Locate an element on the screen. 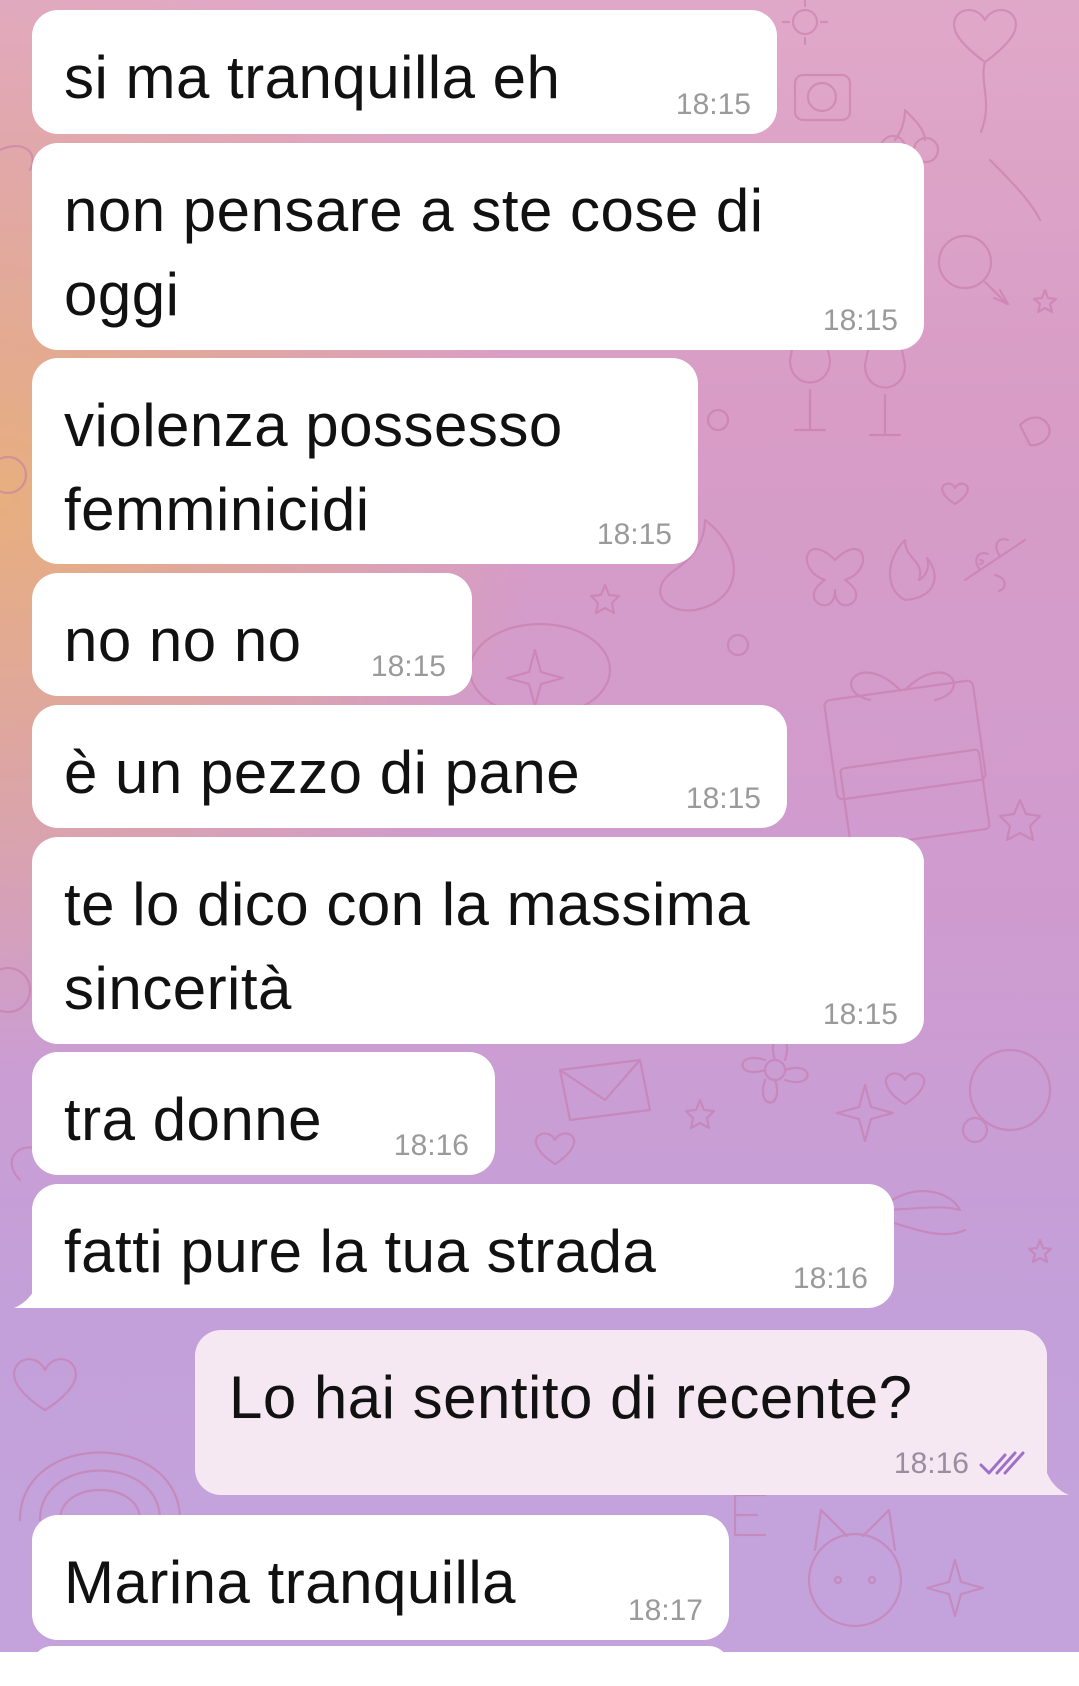  message-text: tra donne is located at coordinates (193, 1119).